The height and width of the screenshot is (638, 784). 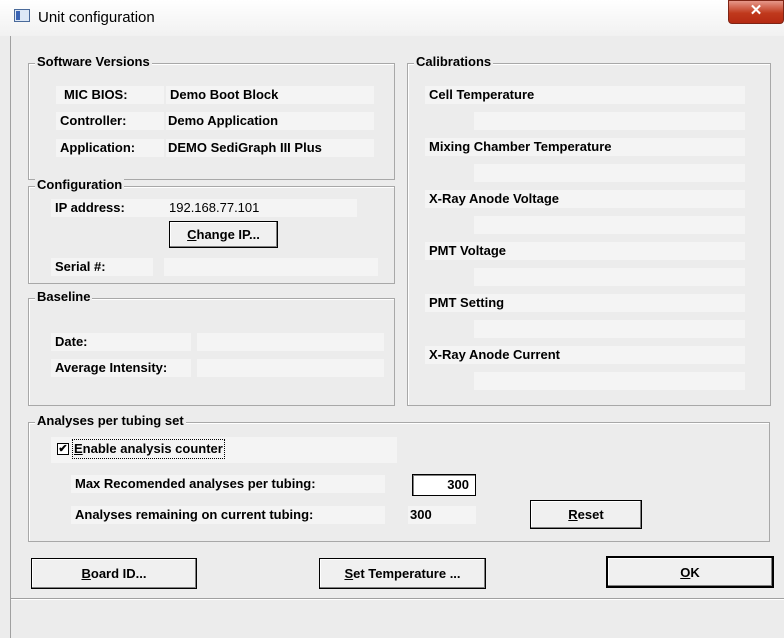 I want to click on application-value: DEMO SediGraph III Plus, so click(x=270, y=148).